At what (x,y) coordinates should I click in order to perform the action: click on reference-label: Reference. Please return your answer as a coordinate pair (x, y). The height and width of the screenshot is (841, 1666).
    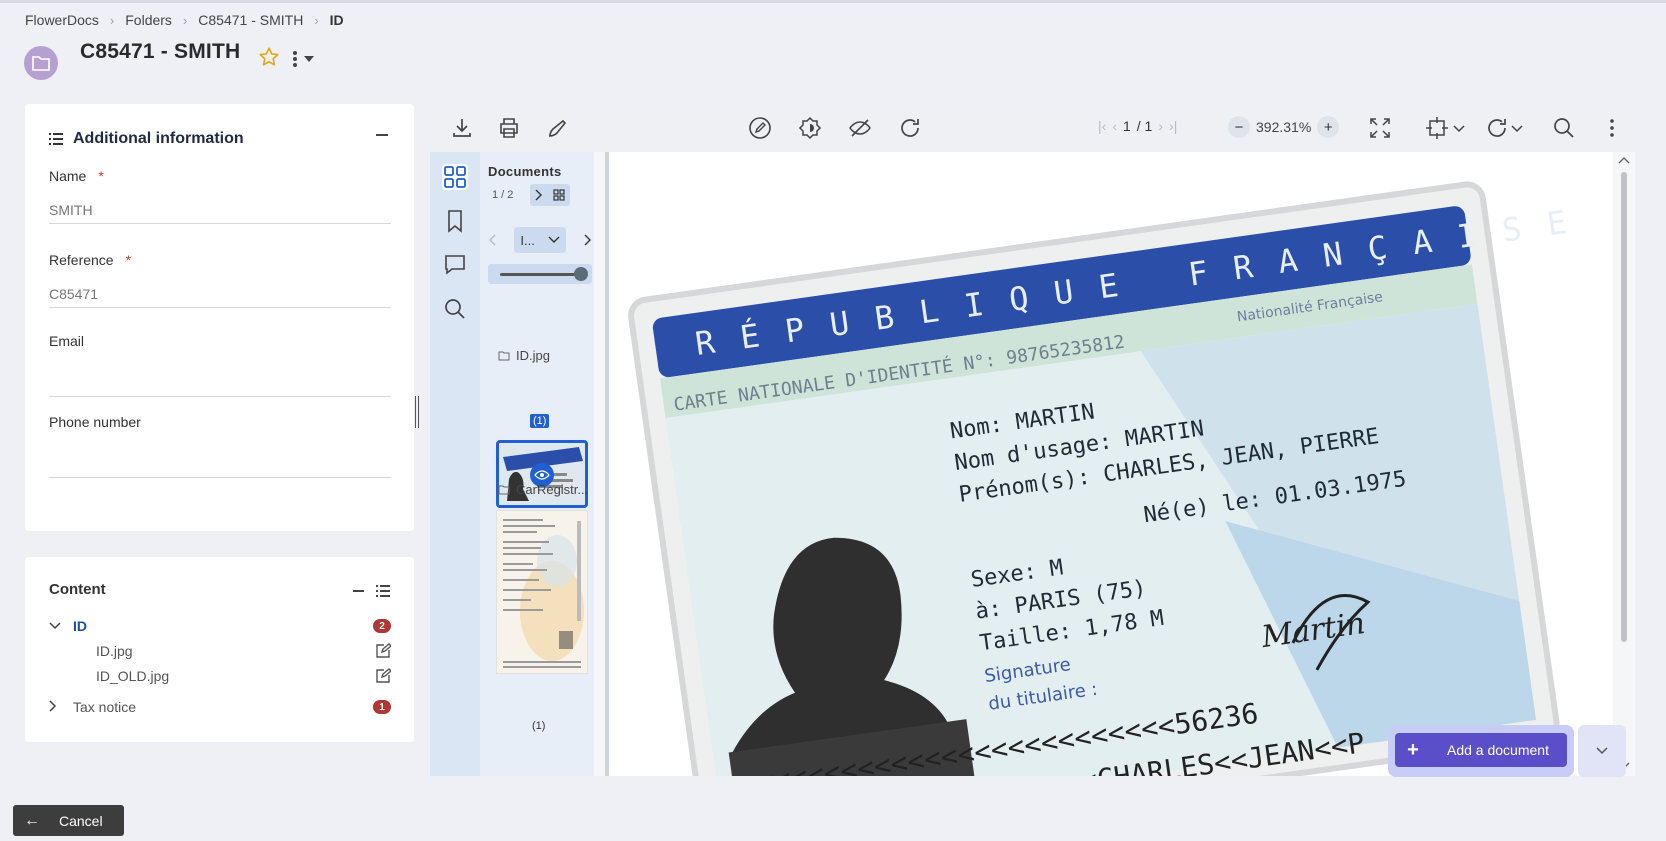
    Looking at the image, I should click on (81, 260).